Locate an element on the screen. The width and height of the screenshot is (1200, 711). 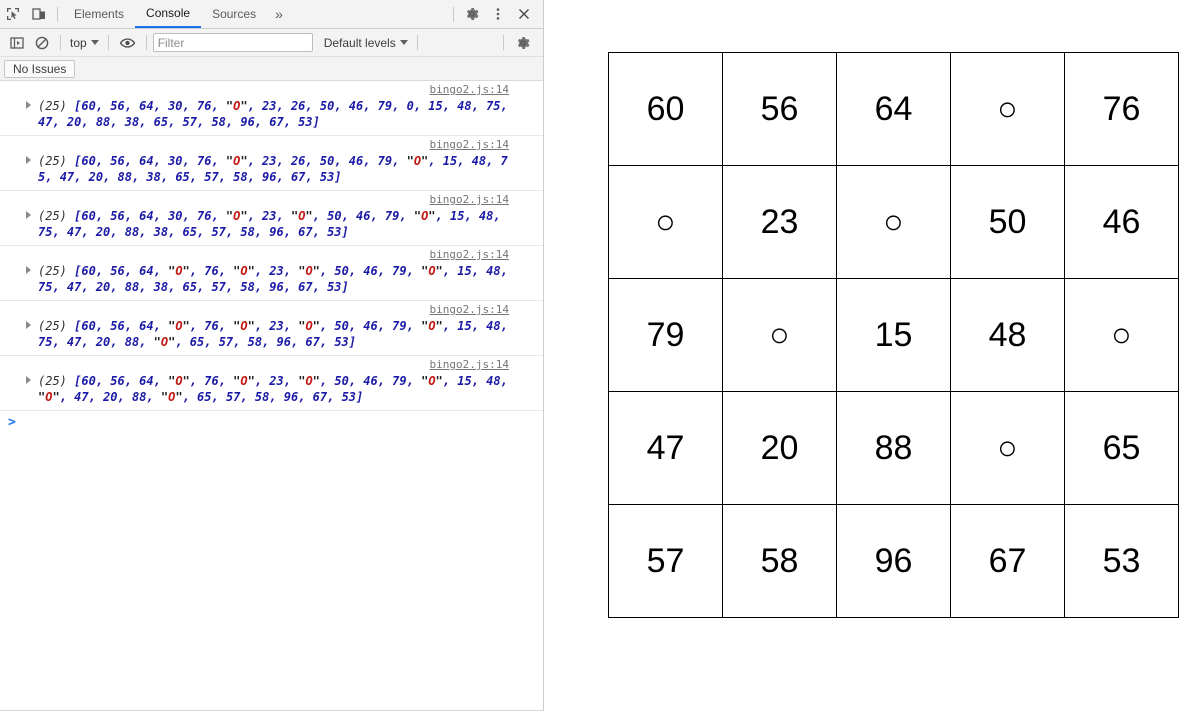
bingo-cell: 60 is located at coordinates (665, 109).